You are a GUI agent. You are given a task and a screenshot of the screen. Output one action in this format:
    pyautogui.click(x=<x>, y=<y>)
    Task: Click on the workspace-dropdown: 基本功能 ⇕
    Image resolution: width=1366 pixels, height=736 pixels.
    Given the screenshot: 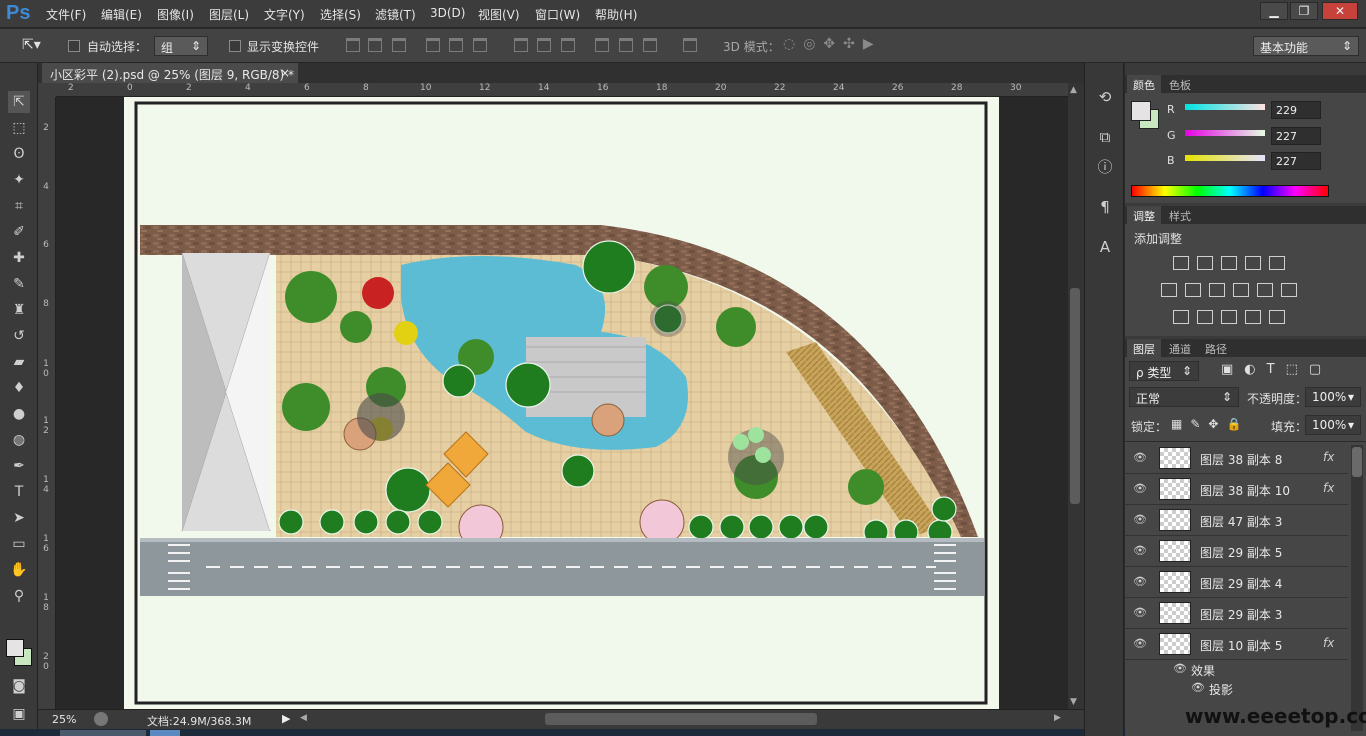 What is the action you would take?
    pyautogui.click(x=1306, y=46)
    